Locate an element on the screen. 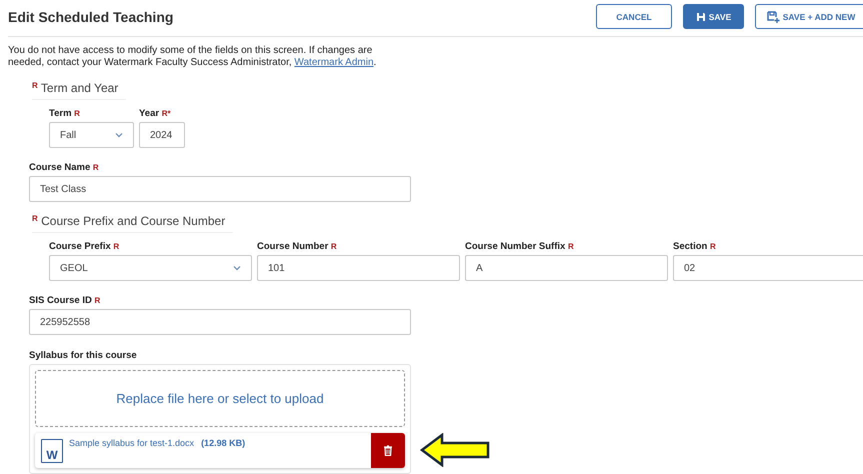  group-legend: $^{R}$ Term and Year is located at coordinates (79, 90).